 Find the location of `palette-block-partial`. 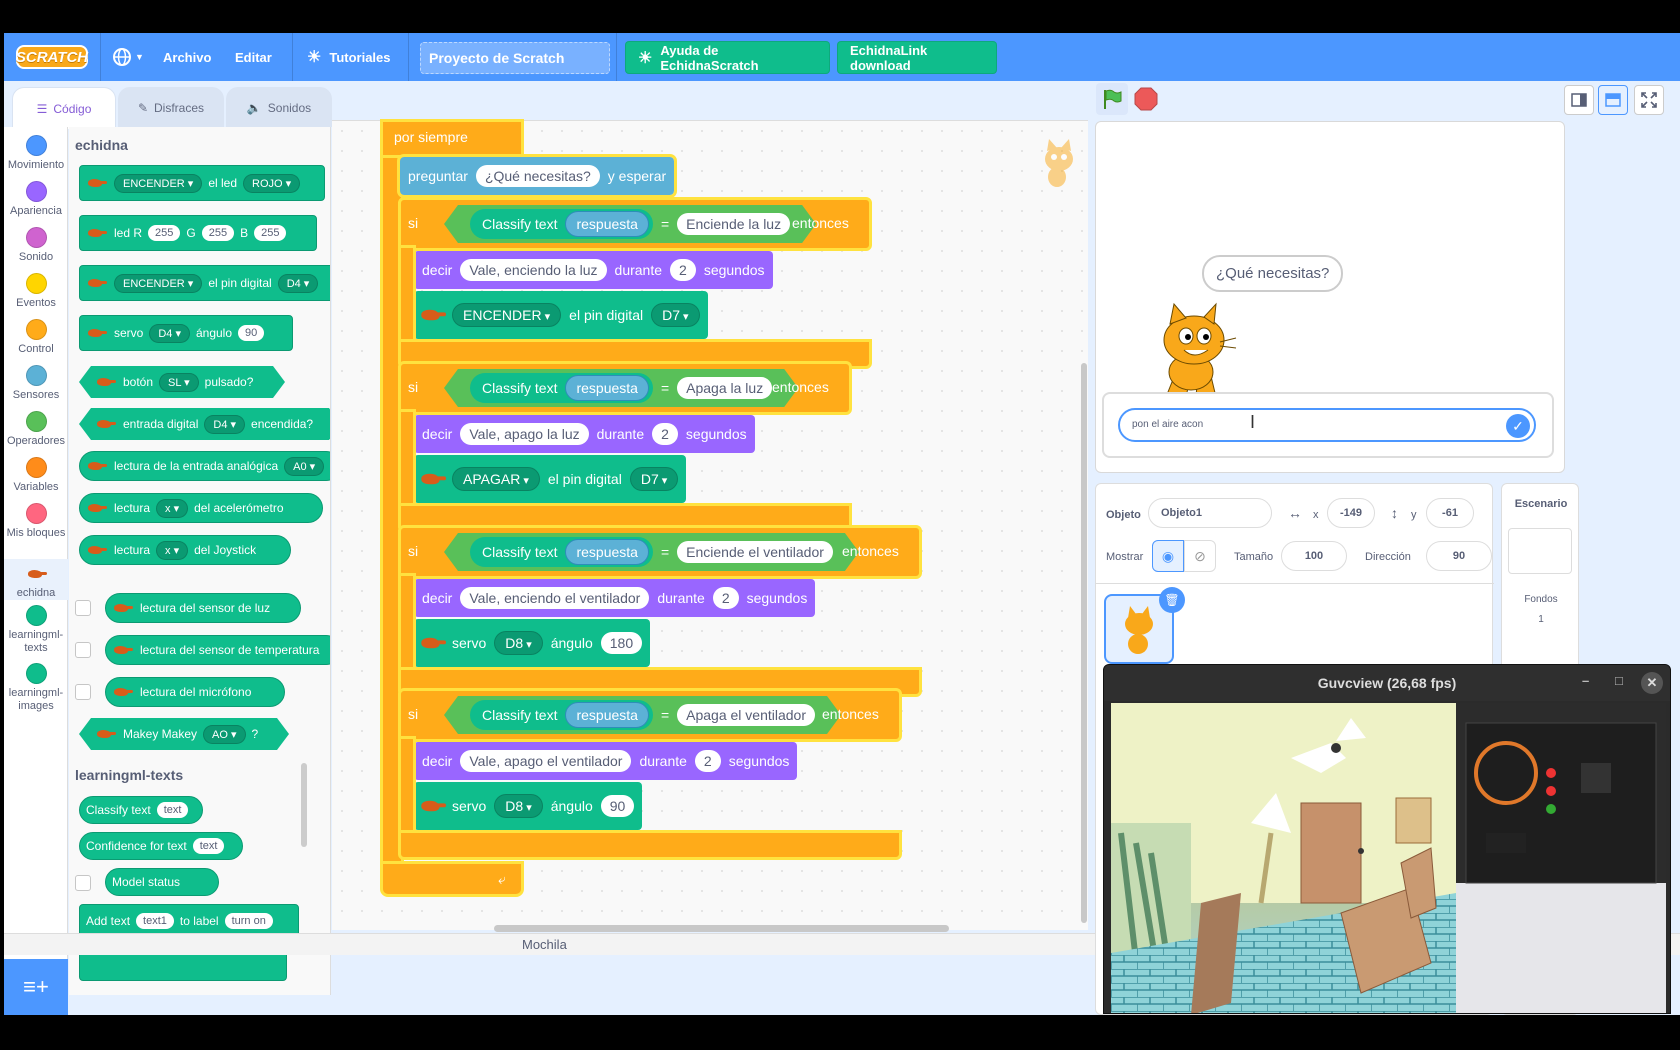

palette-block-partial is located at coordinates (183, 966).